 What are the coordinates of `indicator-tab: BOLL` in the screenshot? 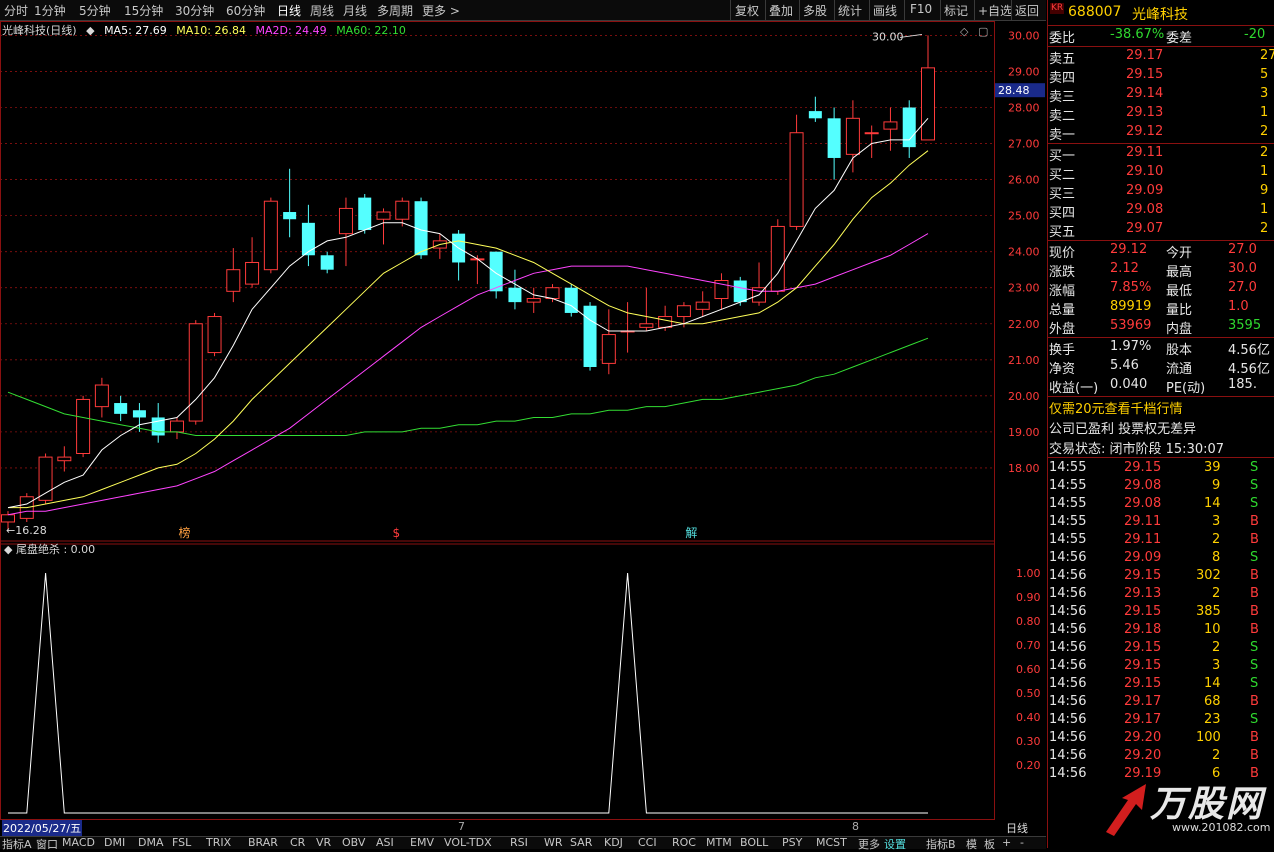 It's located at (754, 842).